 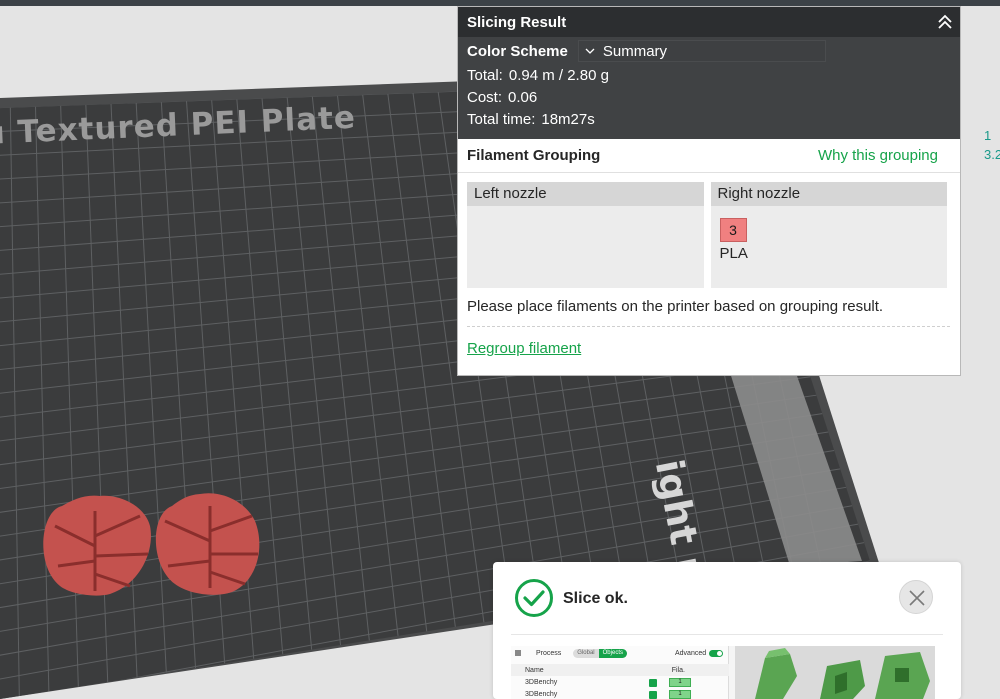 What do you see at coordinates (612, 653) in the screenshot?
I see `preview-objects-tab: Objects` at bounding box center [612, 653].